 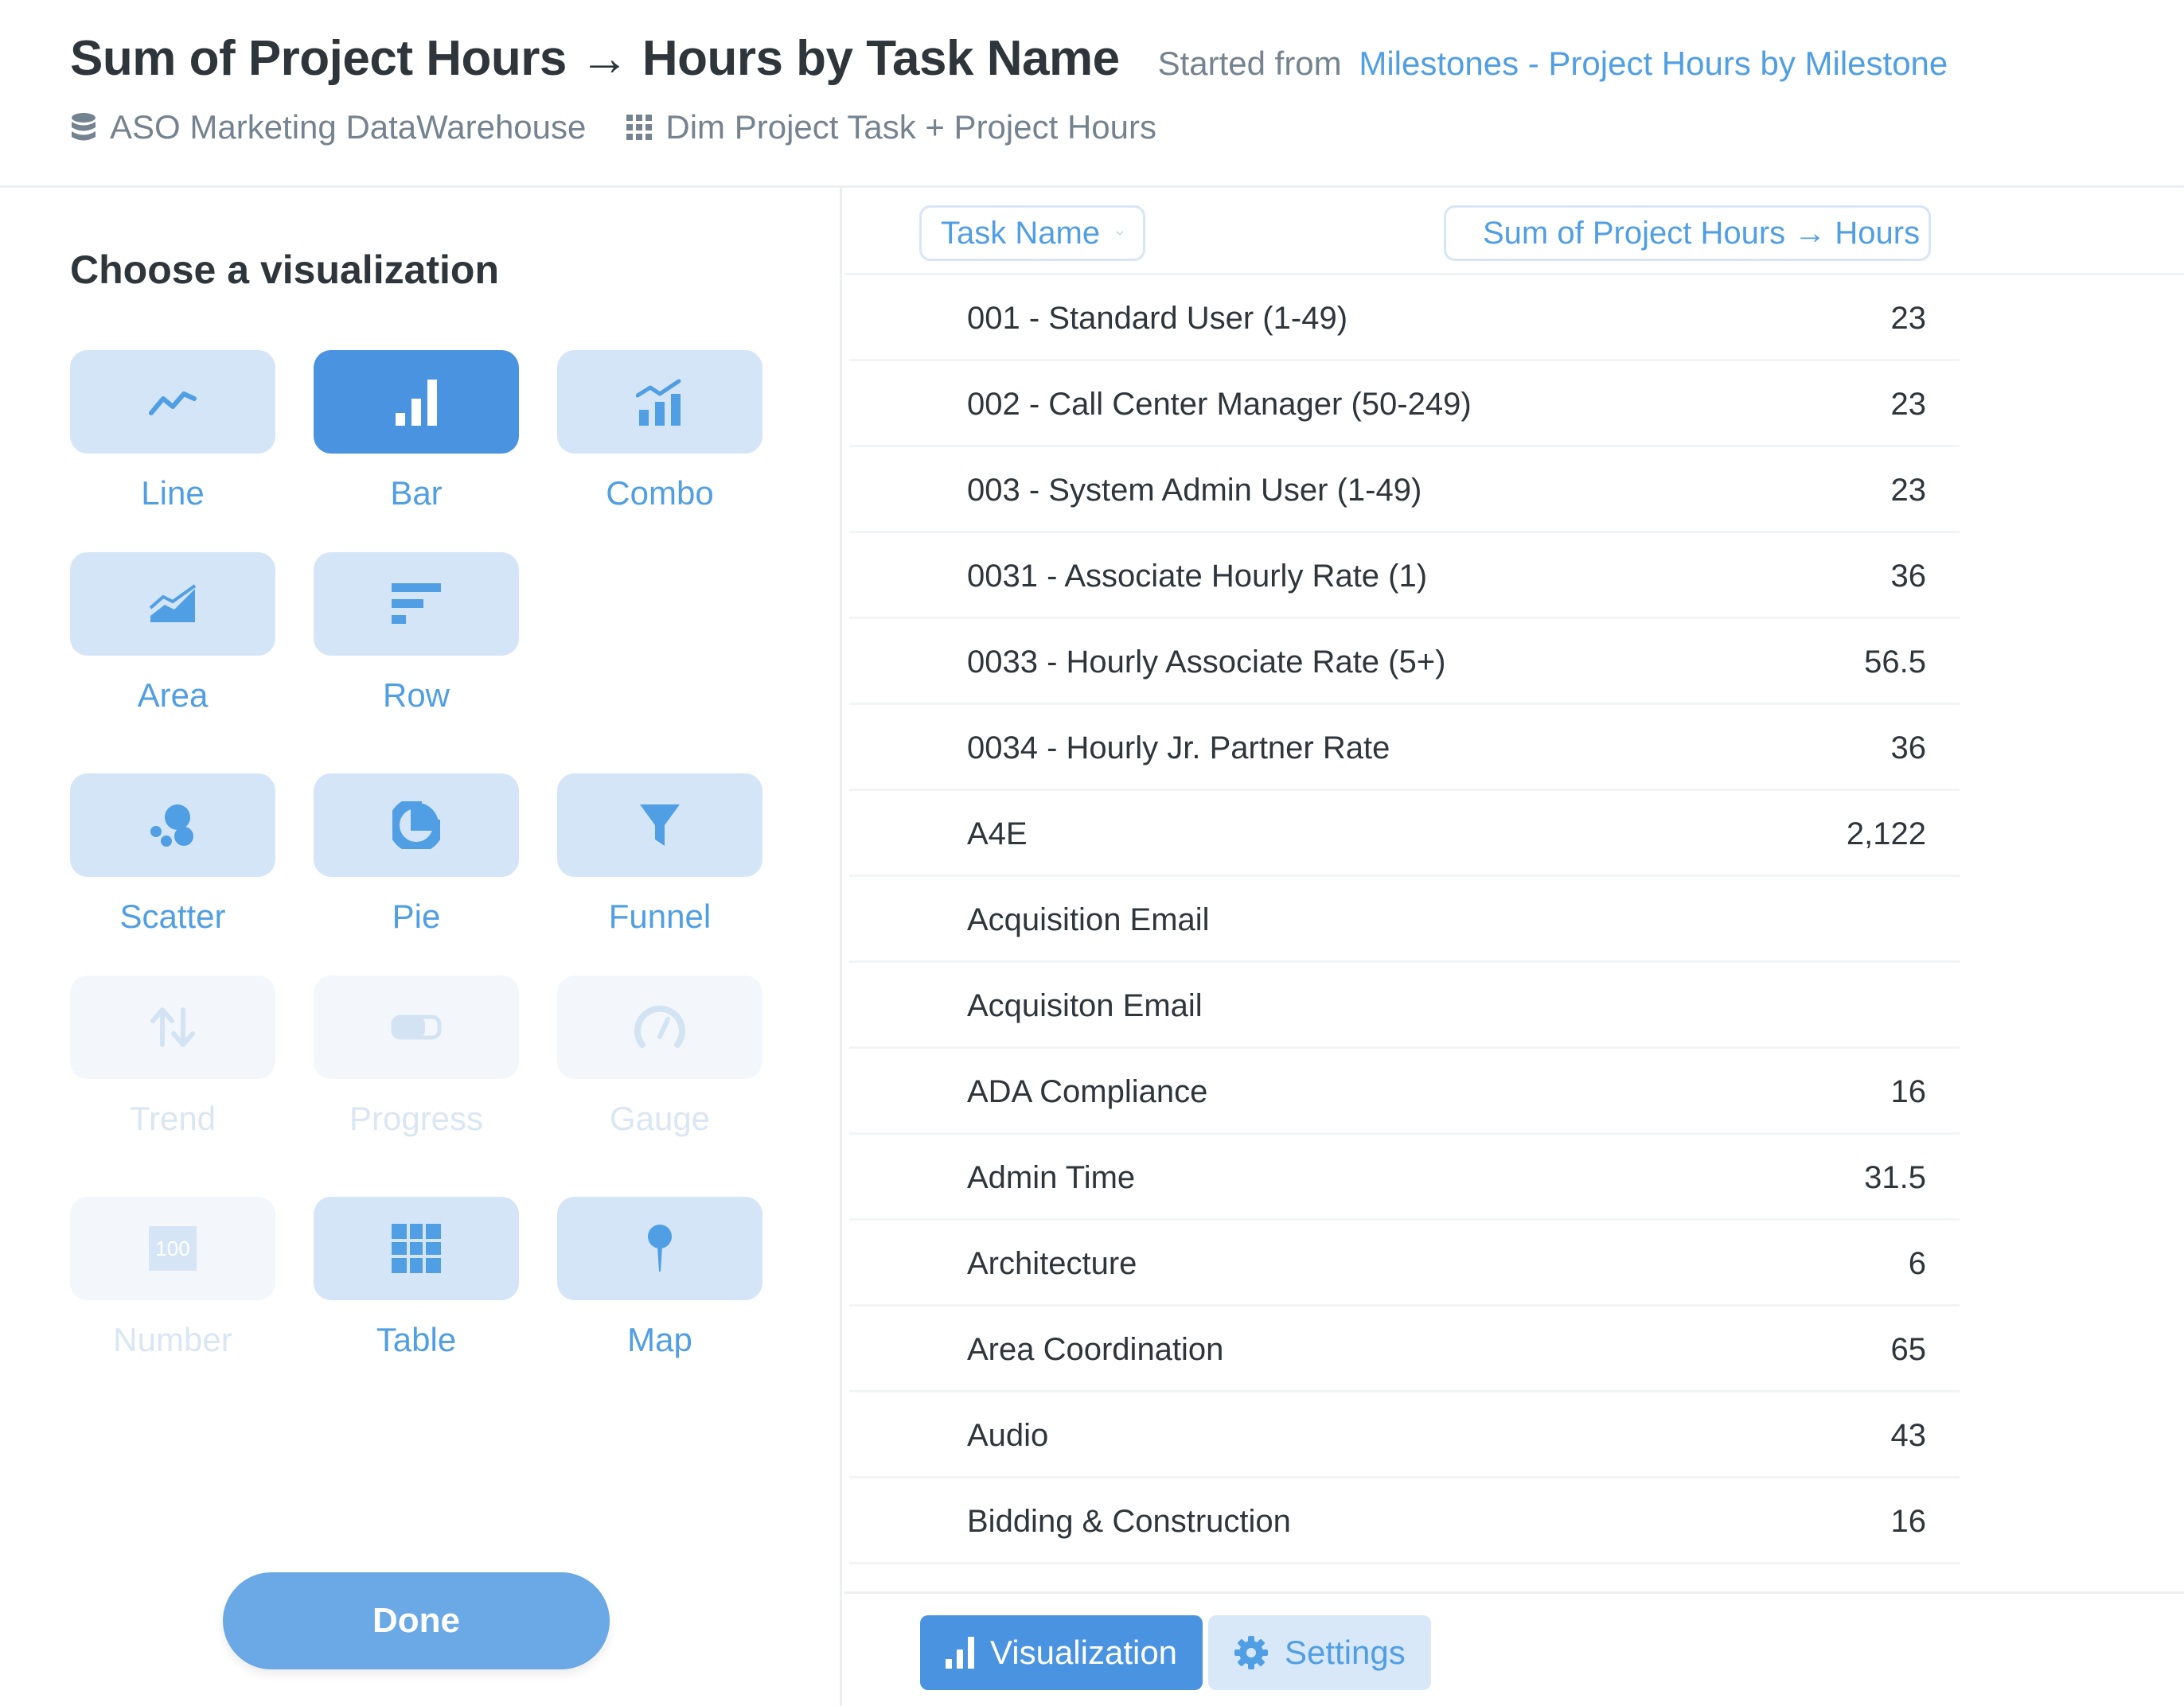 What do you see at coordinates (416, 1119) in the screenshot?
I see `viz-progress-label: Progress` at bounding box center [416, 1119].